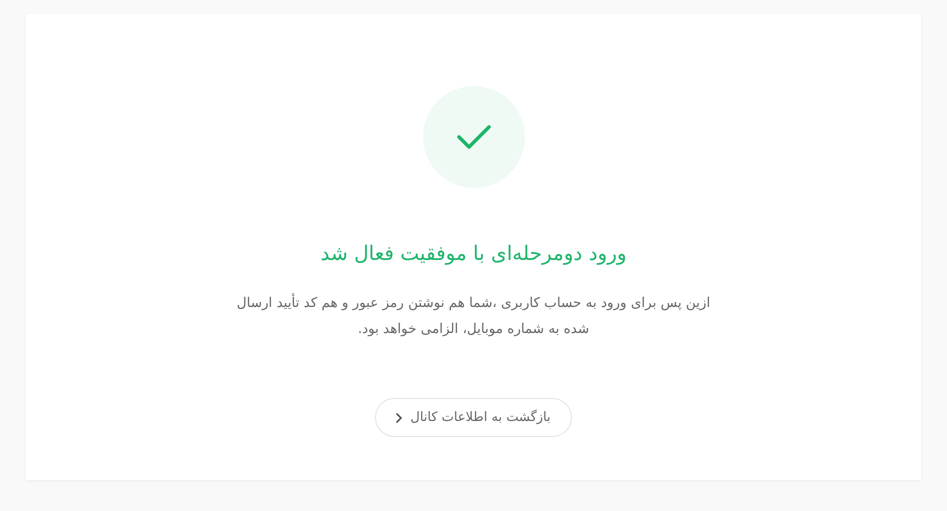  Describe the element at coordinates (399, 417) in the screenshot. I see `chevron-right-icon` at that location.